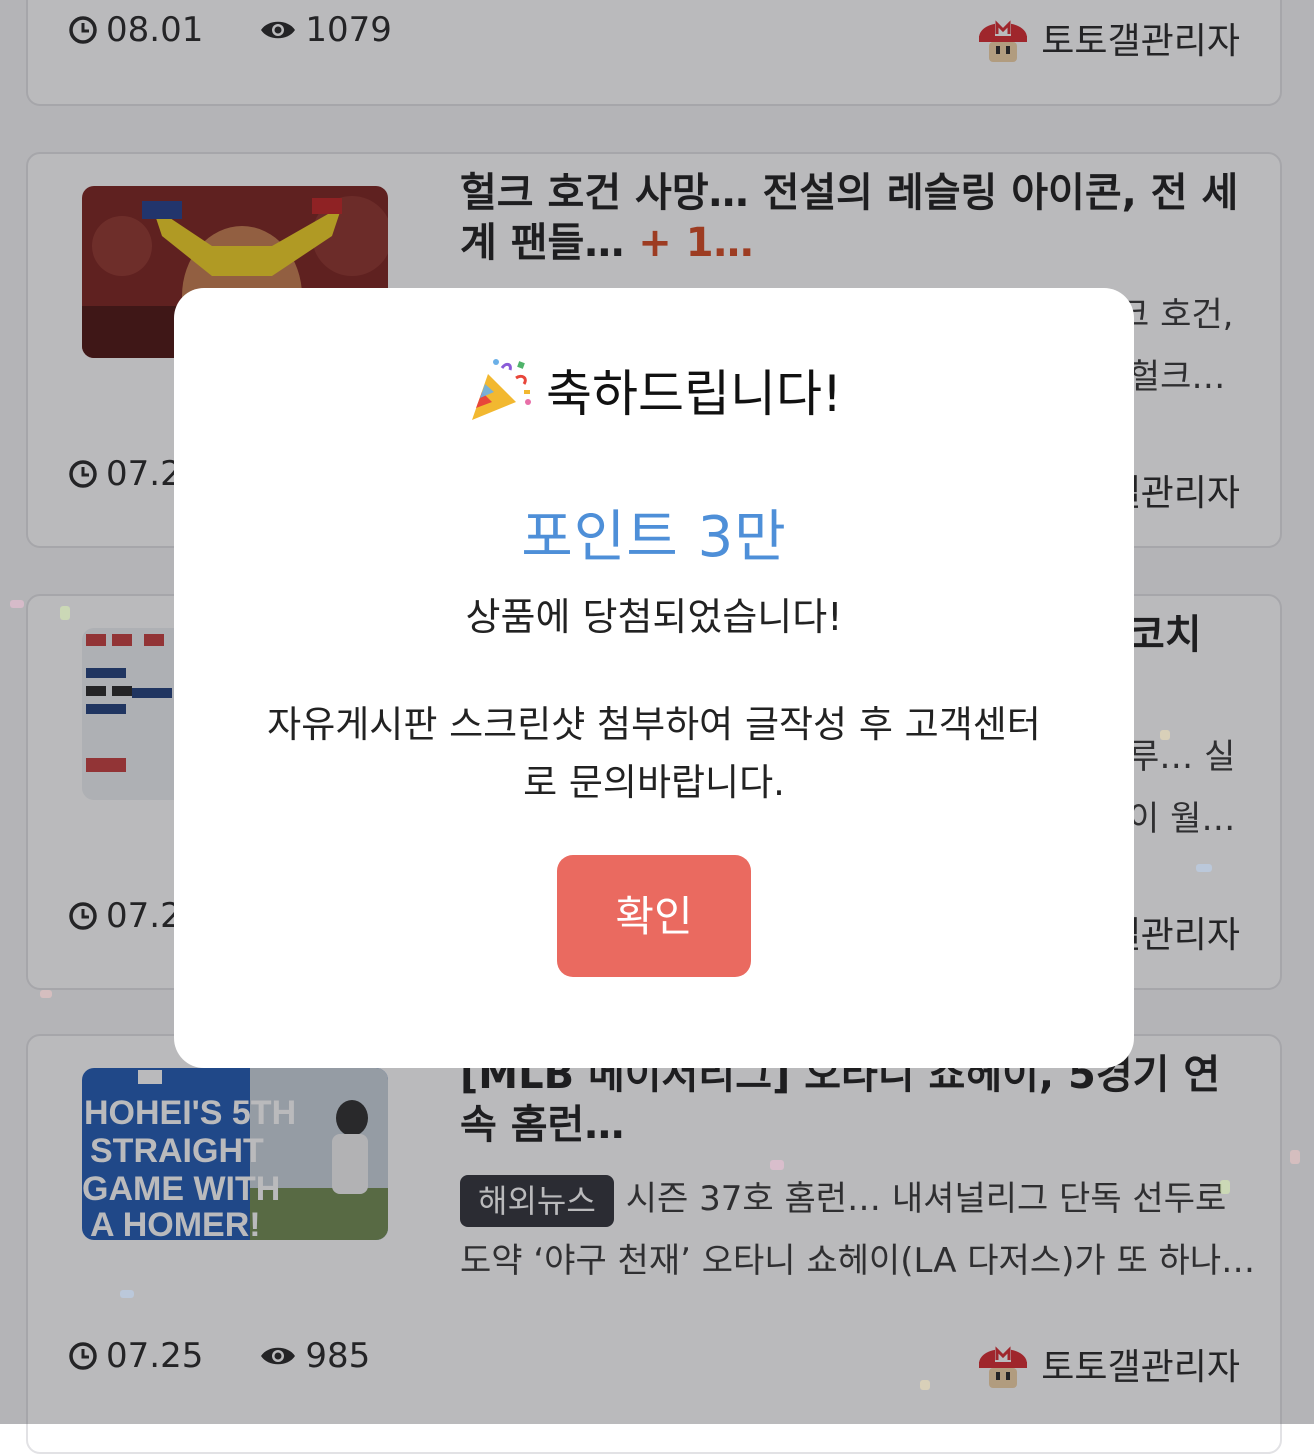  Describe the element at coordinates (654, 753) in the screenshot. I see `instructions-message: 자유게시판 스크린샷 첨부하여 글작성 후 고객센터로 문의바랍니다.` at that location.